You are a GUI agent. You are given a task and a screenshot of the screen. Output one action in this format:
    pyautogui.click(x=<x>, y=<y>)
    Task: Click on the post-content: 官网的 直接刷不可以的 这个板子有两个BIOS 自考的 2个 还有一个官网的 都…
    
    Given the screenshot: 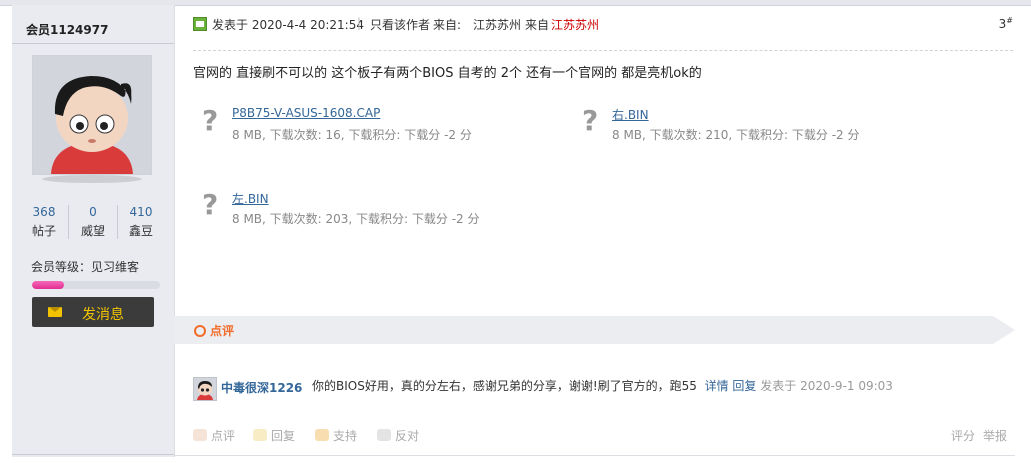 What is the action you would take?
    pyautogui.click(x=447, y=73)
    